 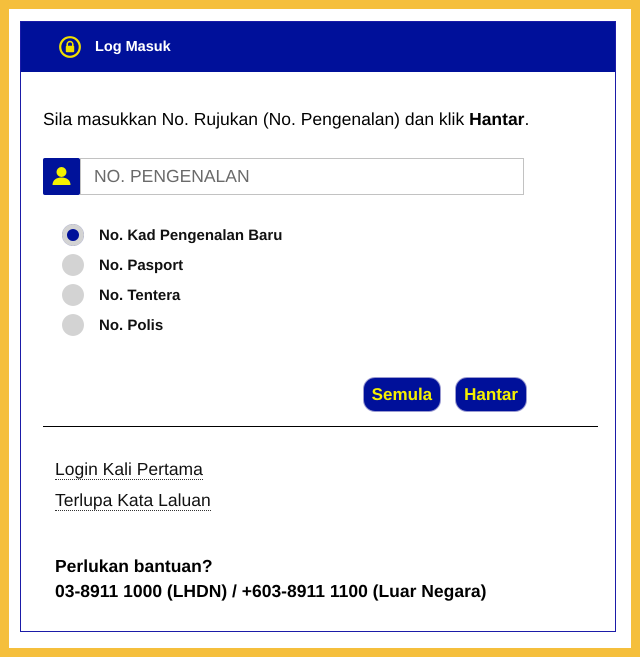 What do you see at coordinates (190, 235) in the screenshot?
I see `radio-label: No. Kad Pengenalan Baru` at bounding box center [190, 235].